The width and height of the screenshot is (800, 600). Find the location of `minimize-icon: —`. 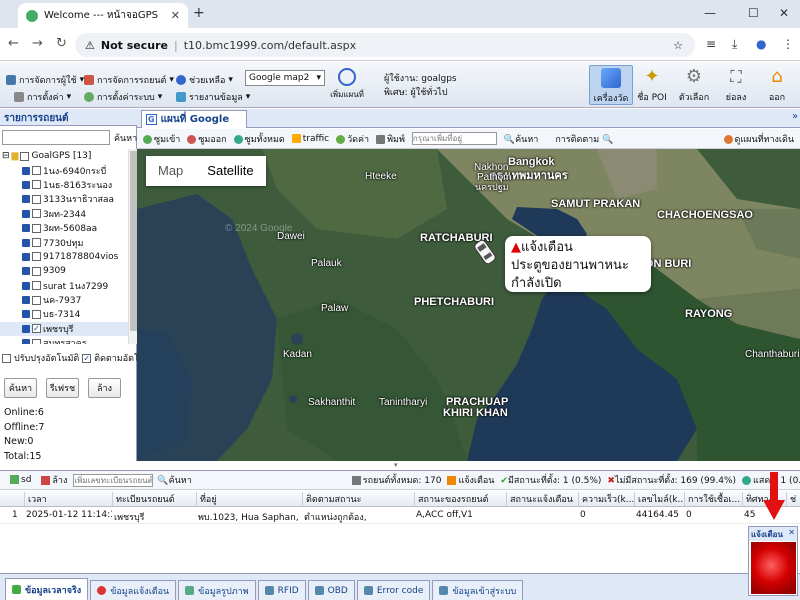

minimize-icon: — is located at coordinates (710, 13).